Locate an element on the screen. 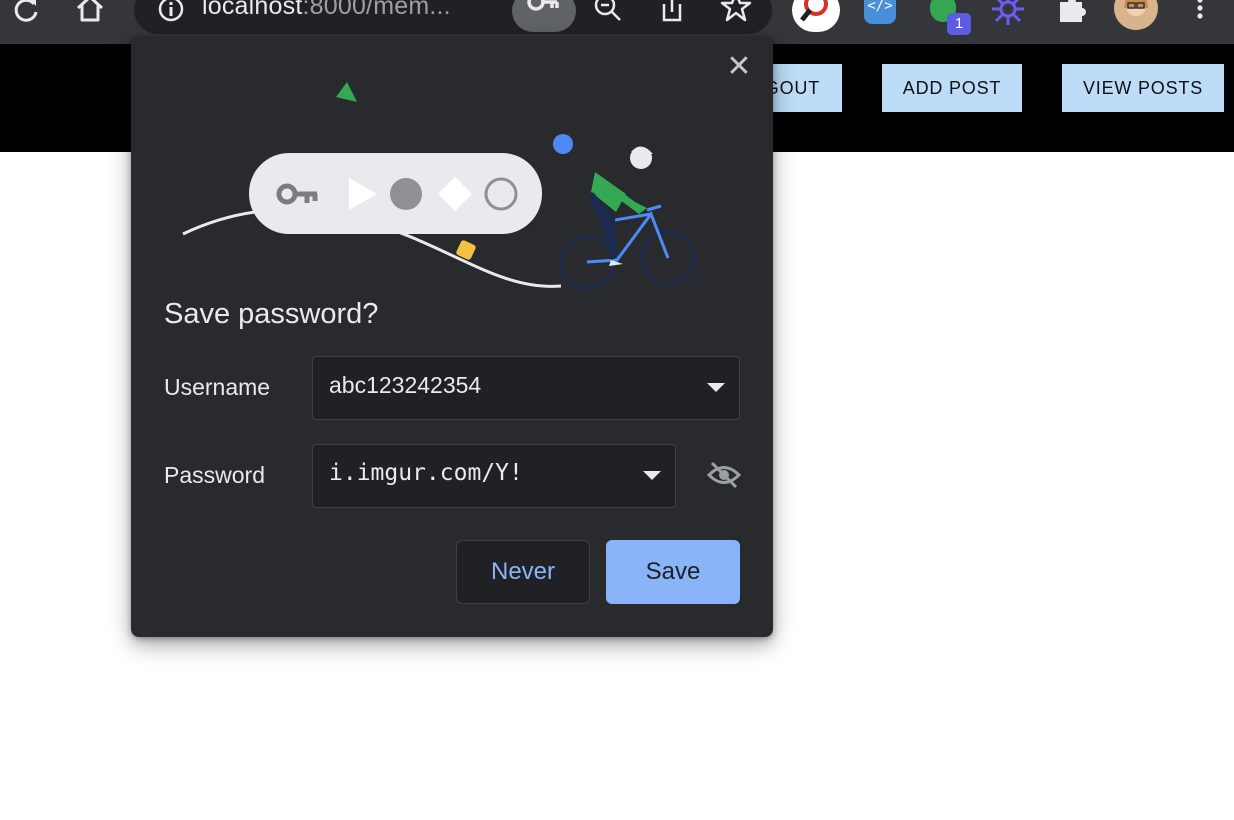 The image size is (1234, 820). password-value: i.imgur.com/Y! is located at coordinates (426, 473).